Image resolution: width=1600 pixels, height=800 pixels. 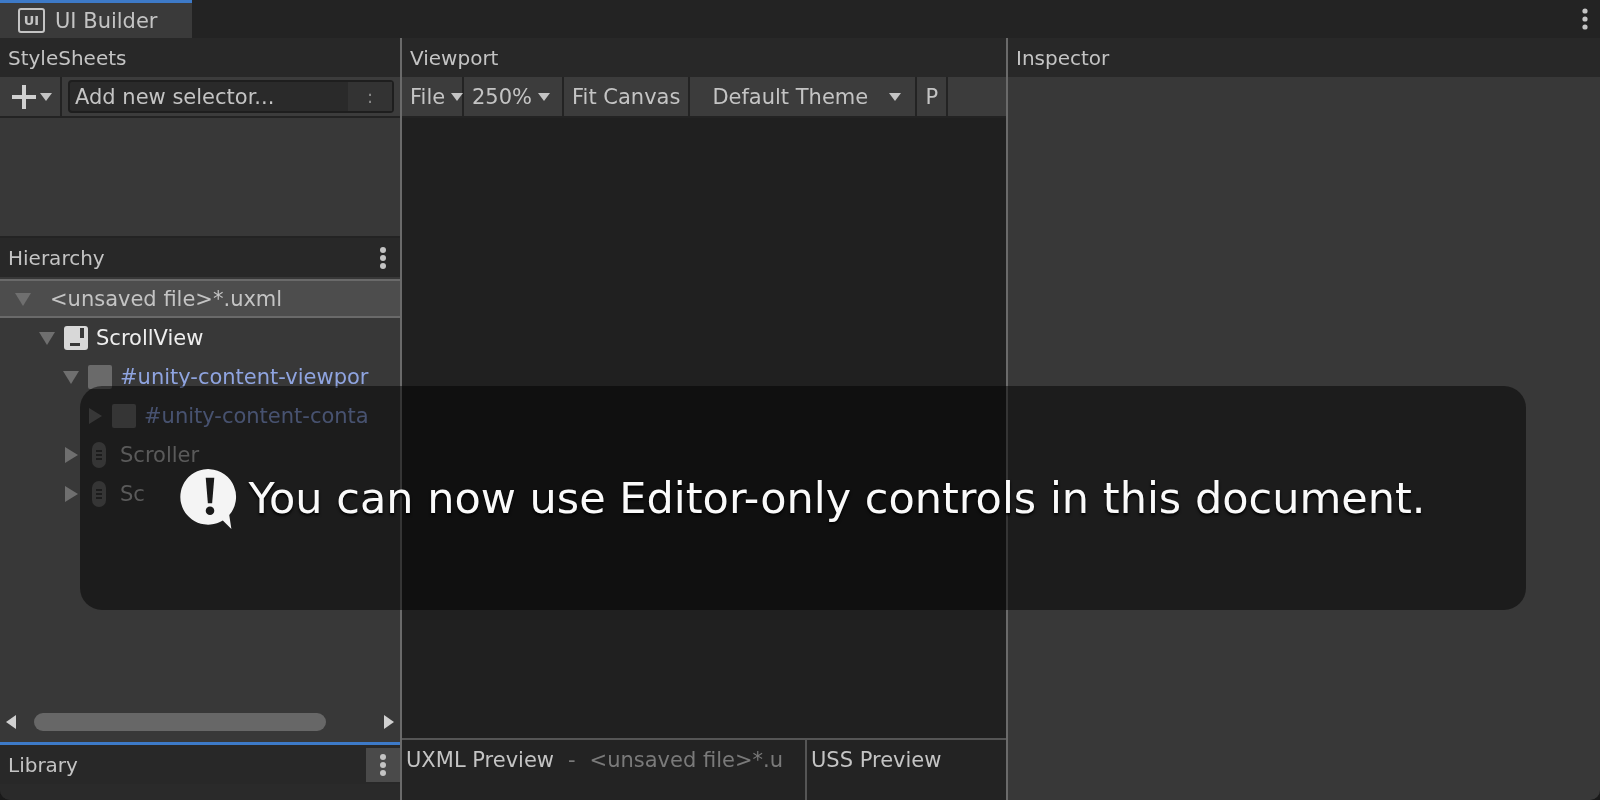 What do you see at coordinates (11, 722) in the screenshot?
I see `scroll-left-icon` at bounding box center [11, 722].